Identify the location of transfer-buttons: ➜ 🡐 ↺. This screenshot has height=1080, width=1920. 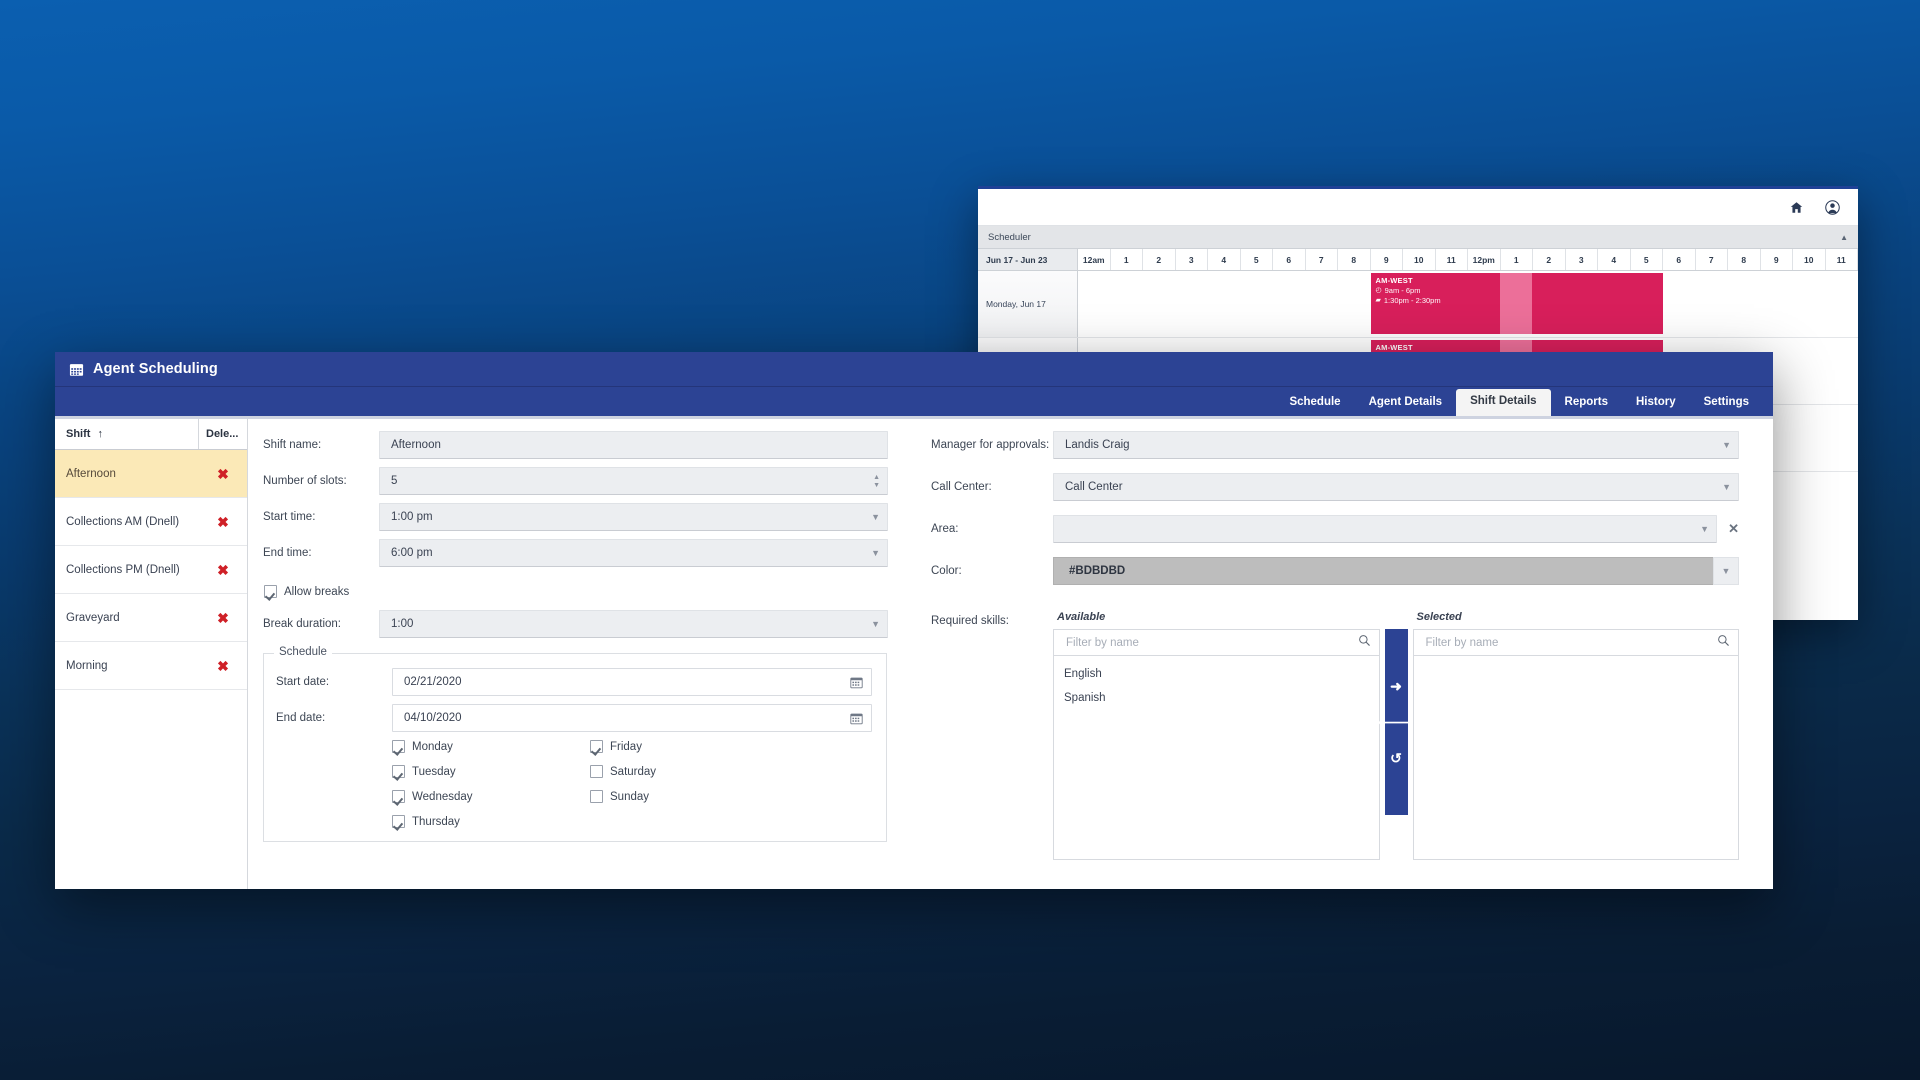
(1396, 722).